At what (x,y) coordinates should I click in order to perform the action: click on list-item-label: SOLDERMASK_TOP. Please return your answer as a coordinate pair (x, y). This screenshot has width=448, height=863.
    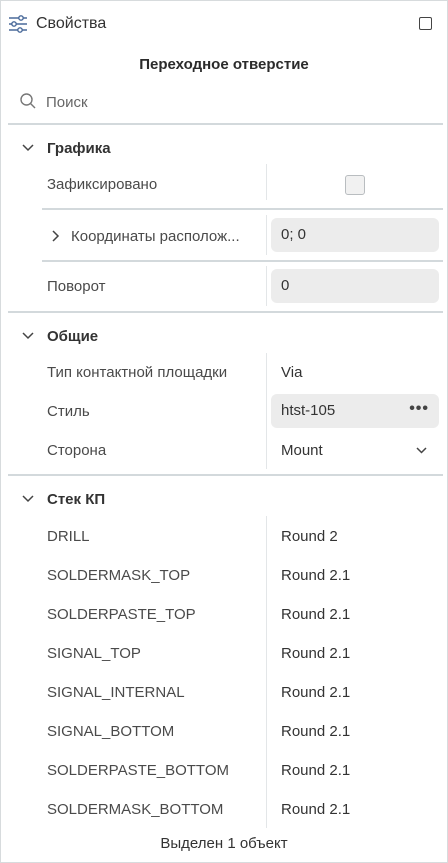
    Looking at the image, I should click on (119, 575).